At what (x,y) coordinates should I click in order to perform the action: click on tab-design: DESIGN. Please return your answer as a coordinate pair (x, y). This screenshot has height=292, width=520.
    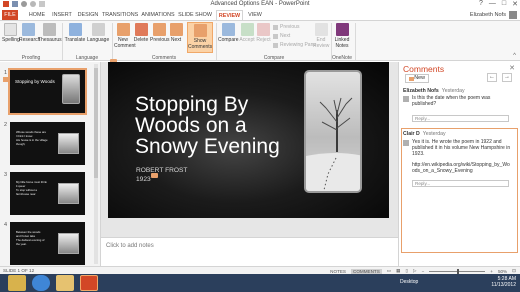
    Looking at the image, I should click on (88, 15).